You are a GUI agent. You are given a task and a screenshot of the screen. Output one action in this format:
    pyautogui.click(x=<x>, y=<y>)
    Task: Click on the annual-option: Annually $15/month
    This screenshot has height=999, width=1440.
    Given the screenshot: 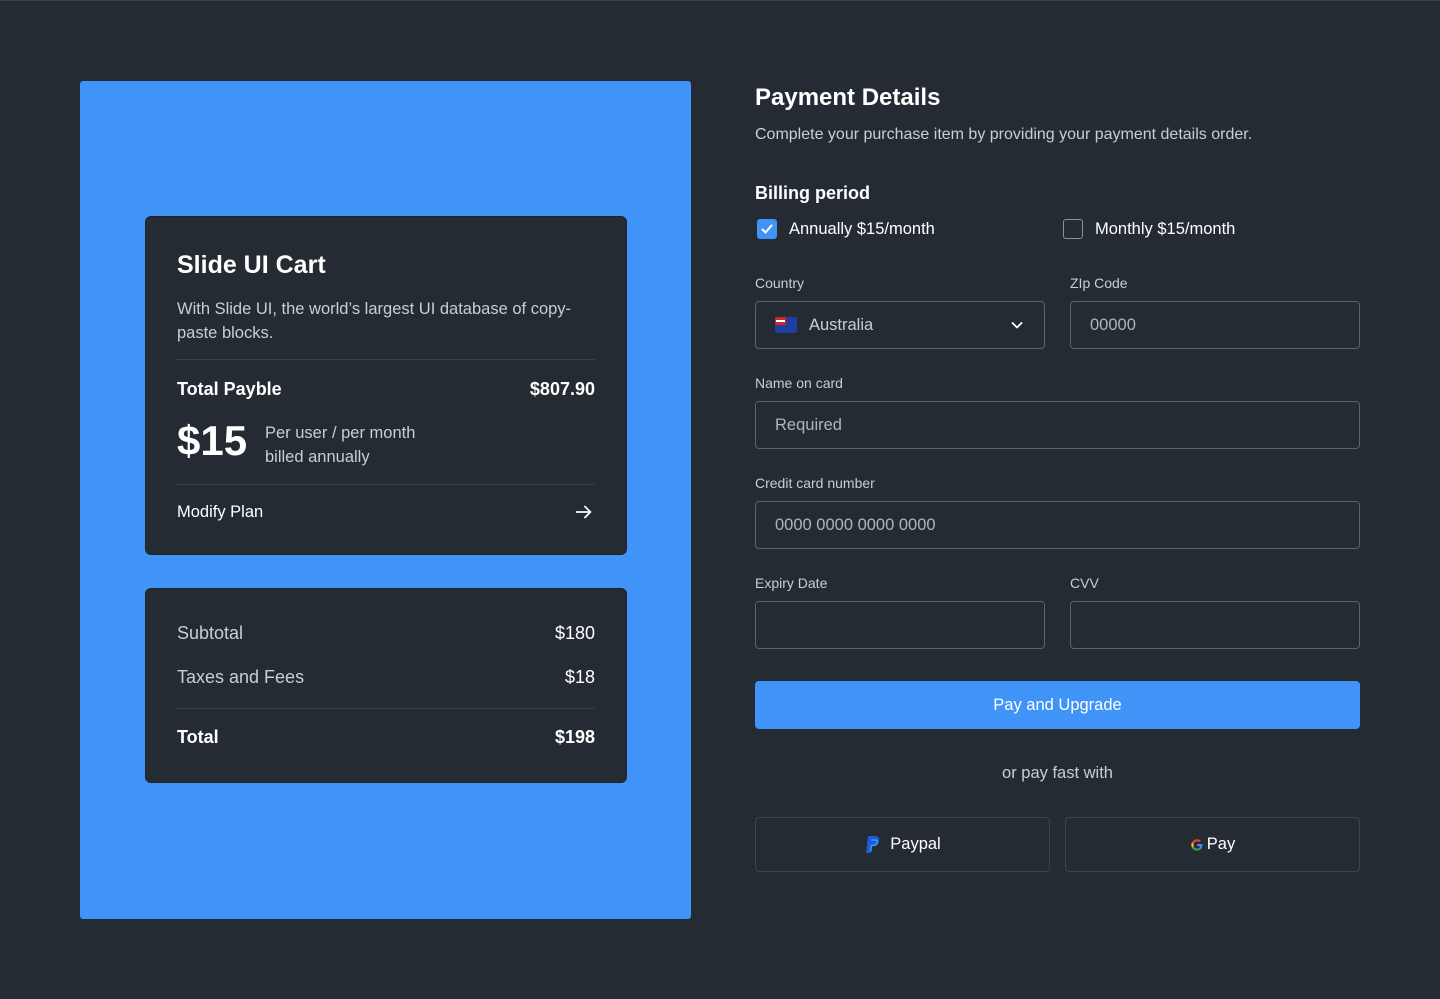 What is the action you would take?
    pyautogui.click(x=846, y=229)
    